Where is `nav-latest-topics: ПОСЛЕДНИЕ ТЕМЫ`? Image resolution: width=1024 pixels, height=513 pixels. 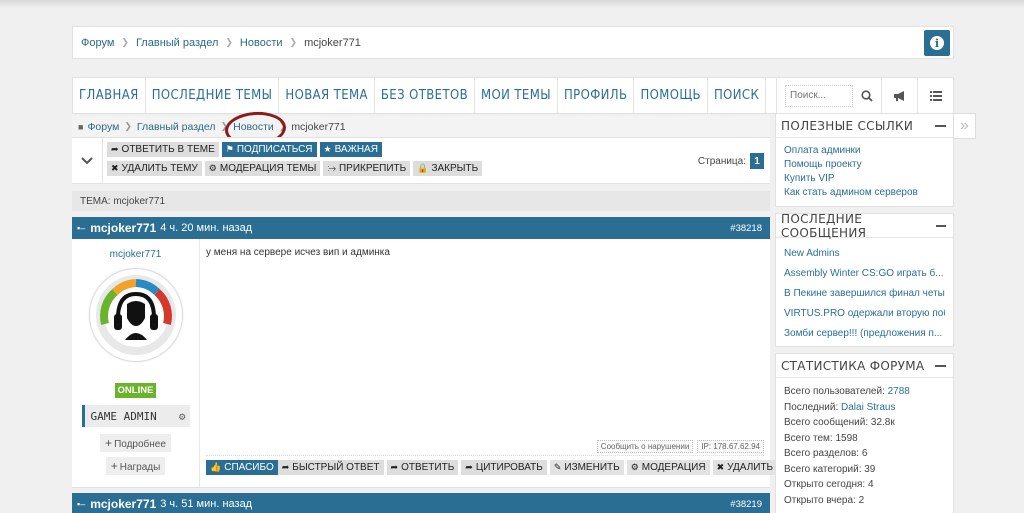
nav-latest-topics: ПОСЛЕДНИЕ ТЕМЫ is located at coordinates (213, 95).